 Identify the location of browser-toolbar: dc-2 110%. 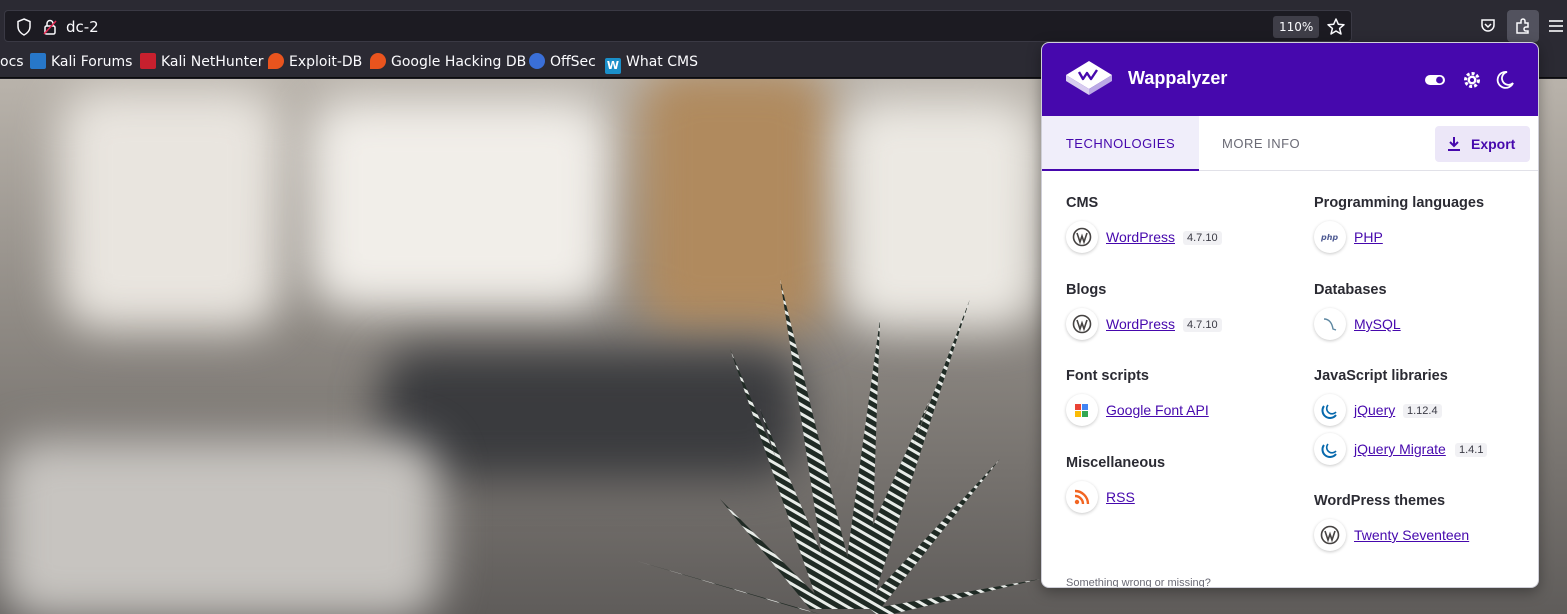
(783, 23).